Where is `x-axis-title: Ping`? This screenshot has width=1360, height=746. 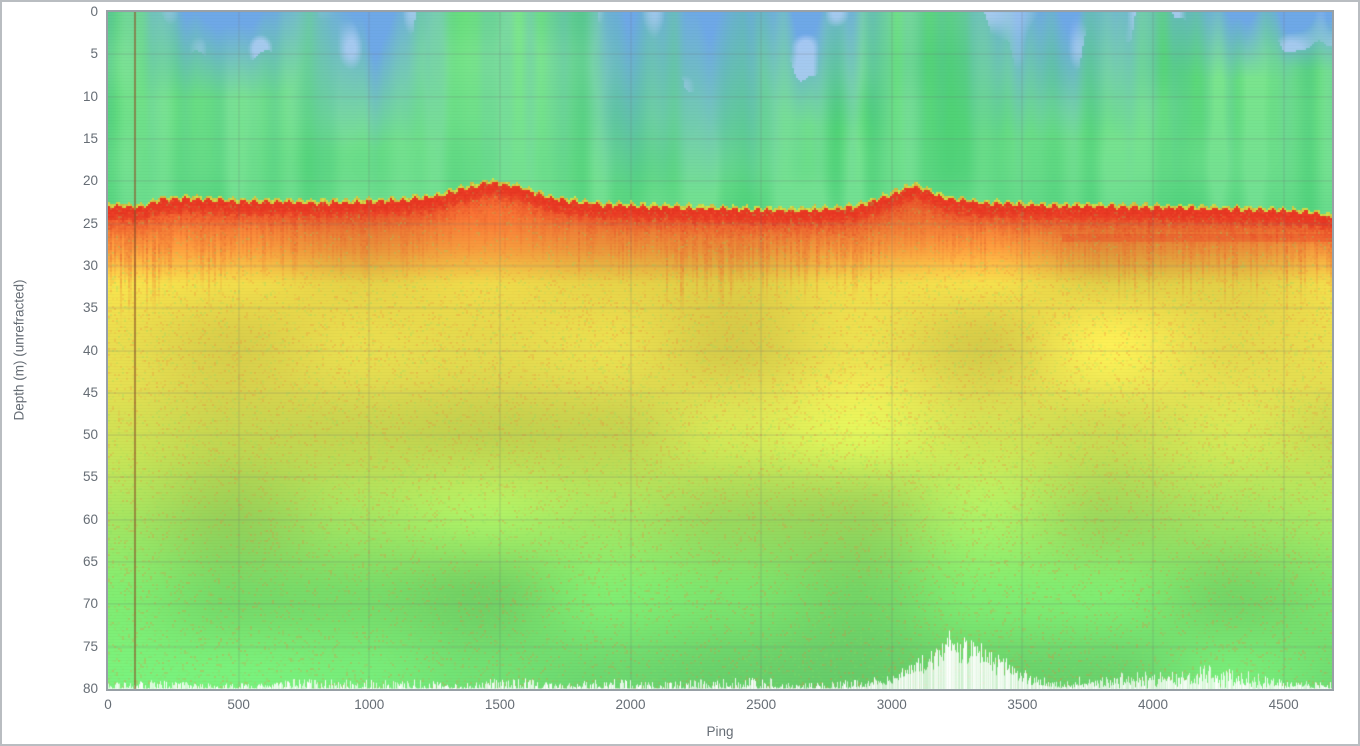 x-axis-title: Ping is located at coordinates (720, 731).